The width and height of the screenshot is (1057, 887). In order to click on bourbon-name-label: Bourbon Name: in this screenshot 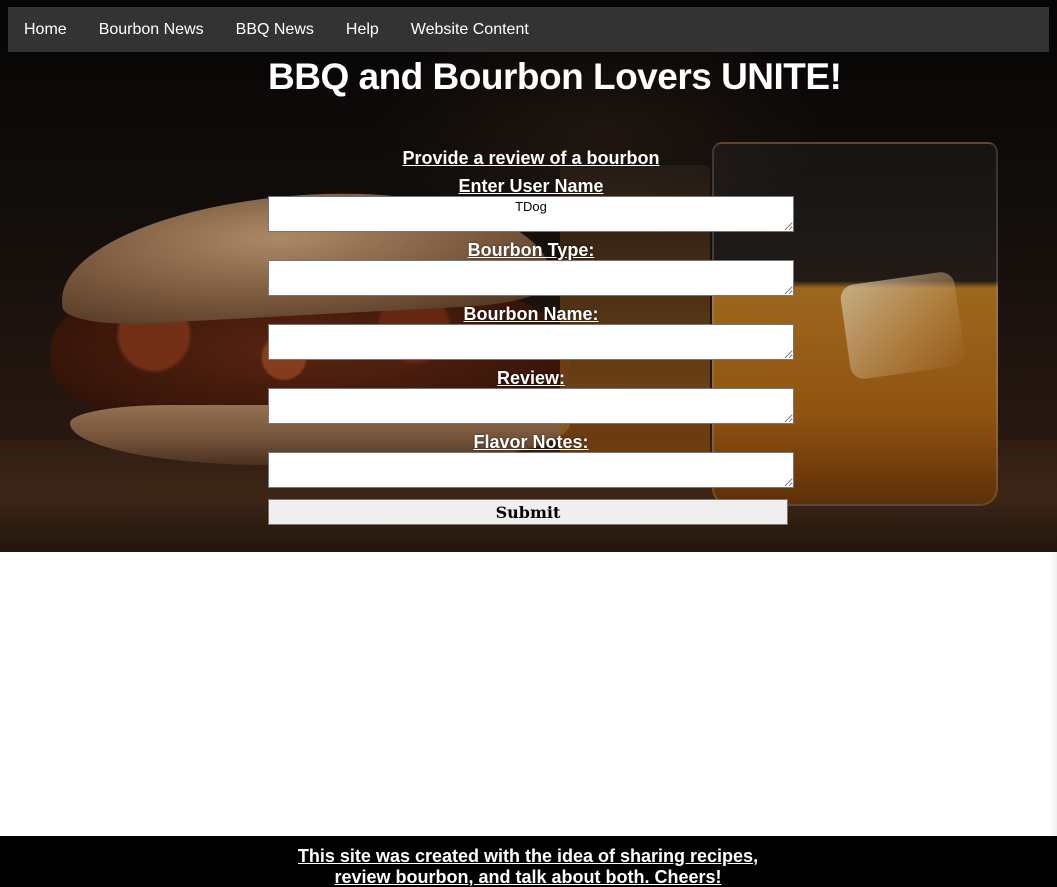, I will do `click(531, 314)`.